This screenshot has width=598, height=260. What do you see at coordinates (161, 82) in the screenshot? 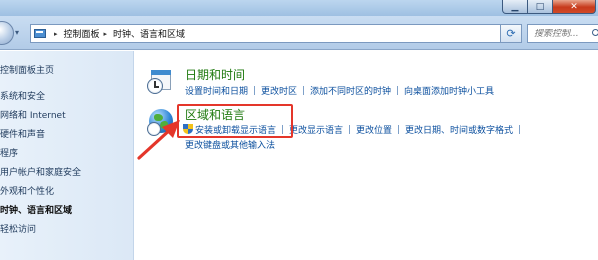
I see `date-time-icon` at bounding box center [161, 82].